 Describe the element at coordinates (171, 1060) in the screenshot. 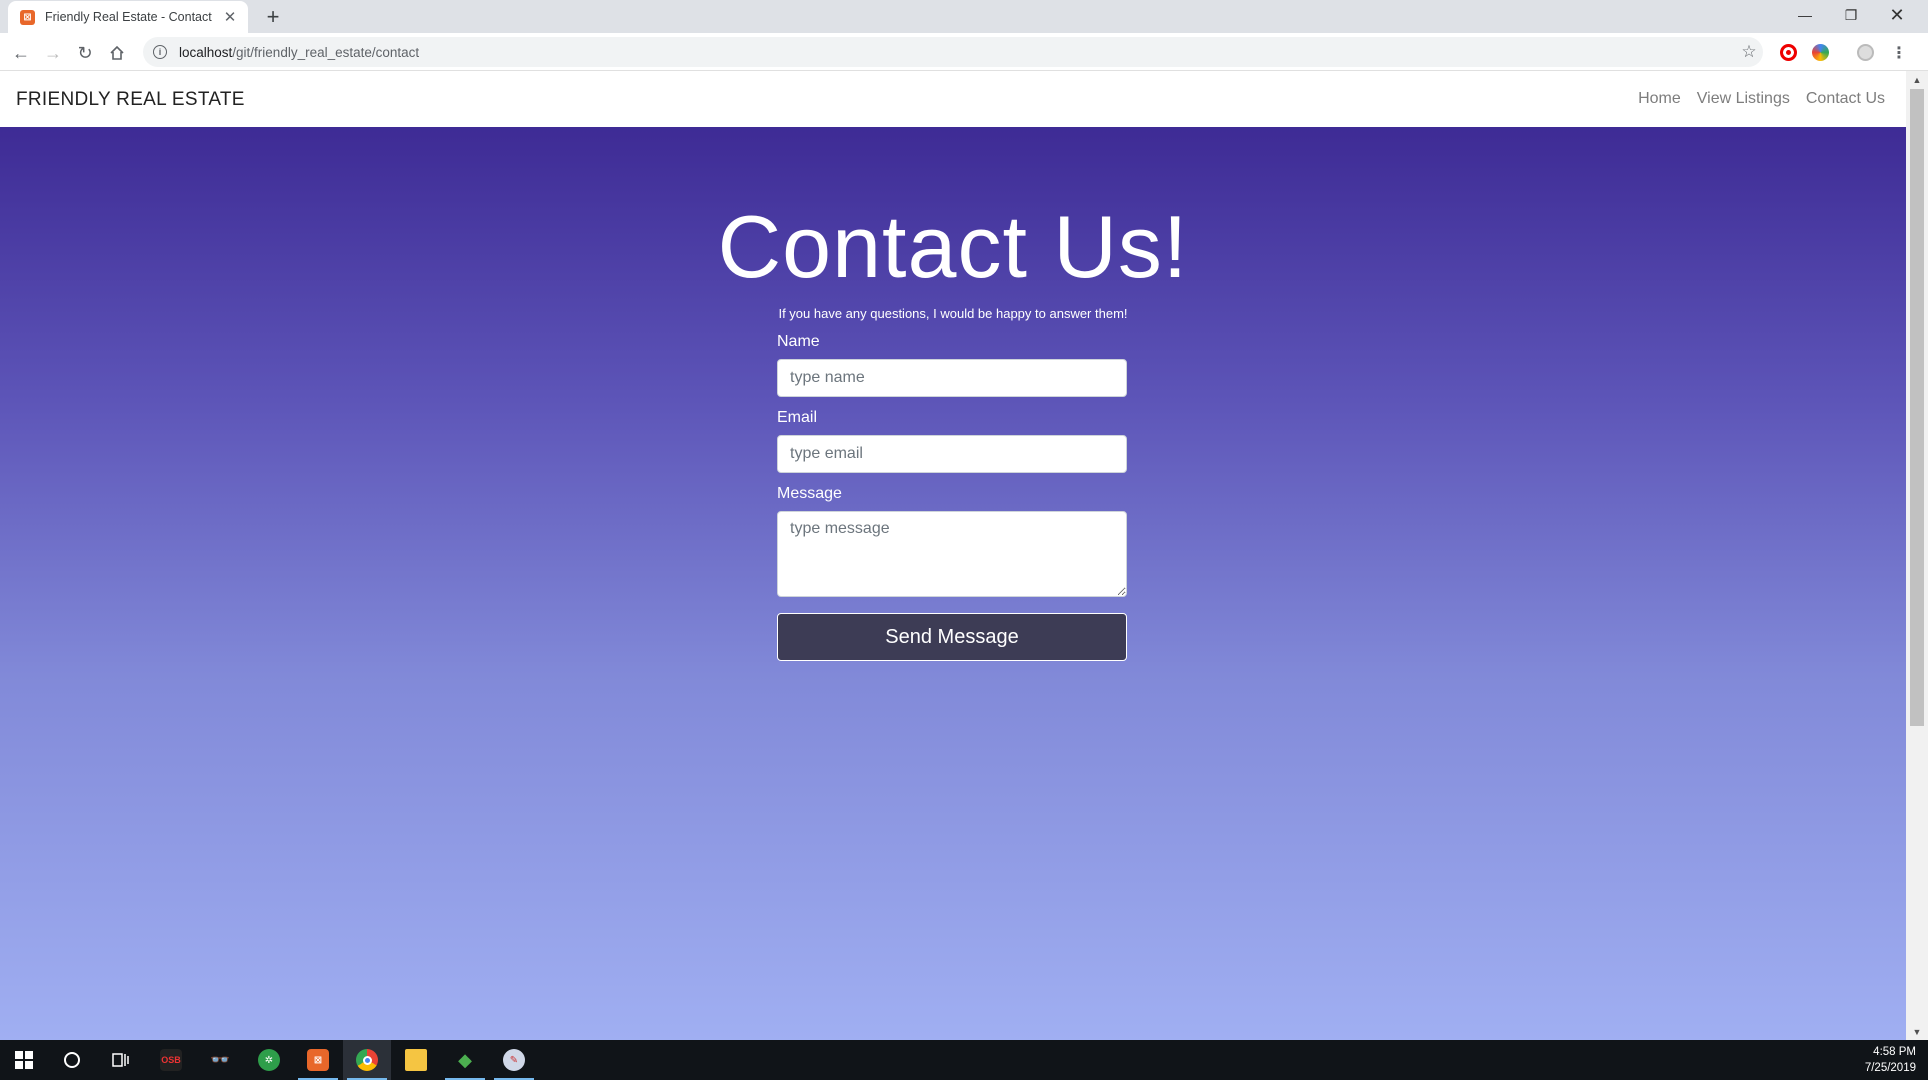

I see `obs-app-icon: OSB` at that location.